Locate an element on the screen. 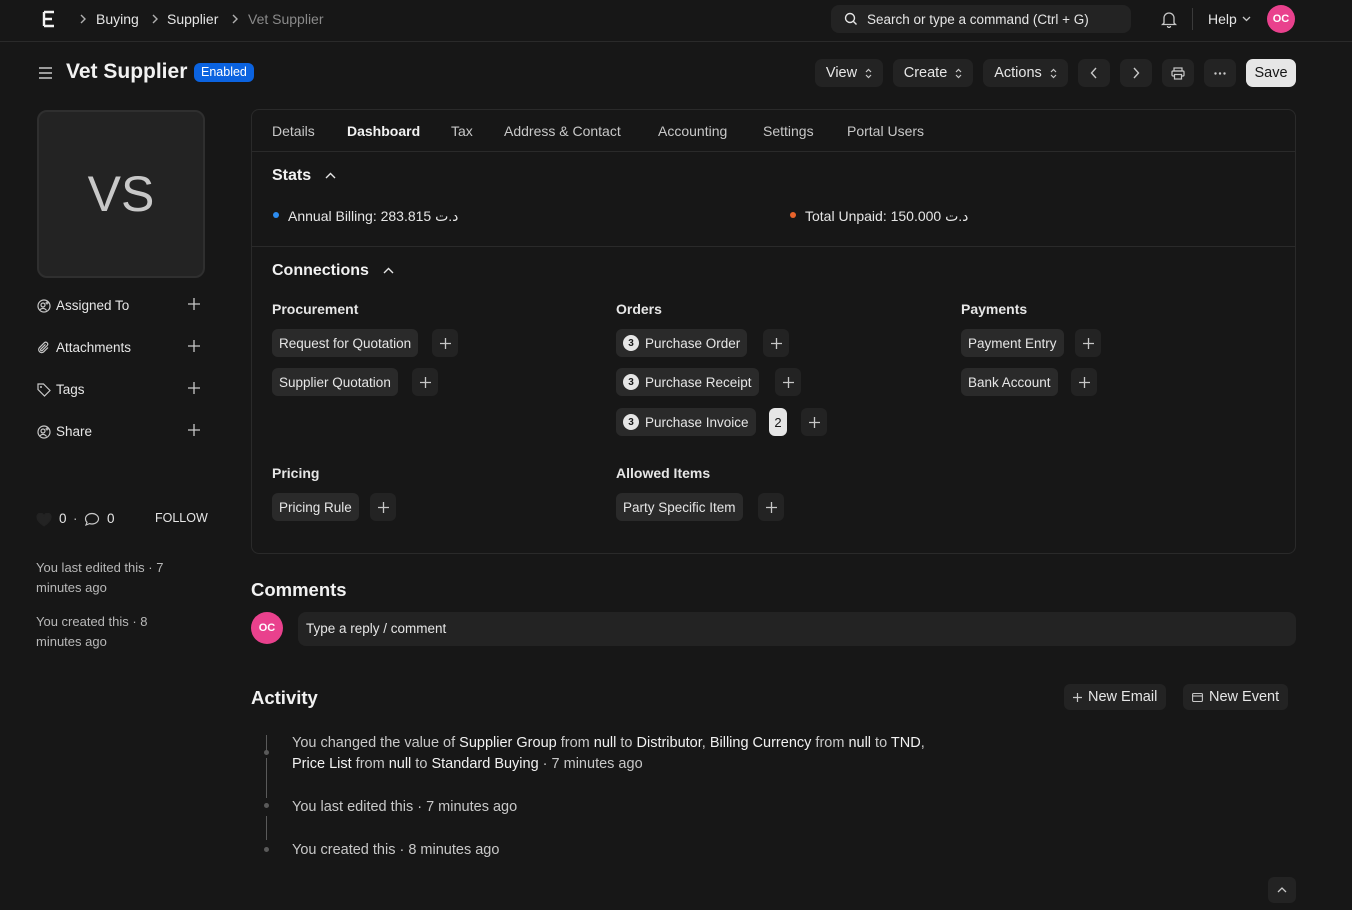  add-purchase-receipt-button is located at coordinates (788, 382).